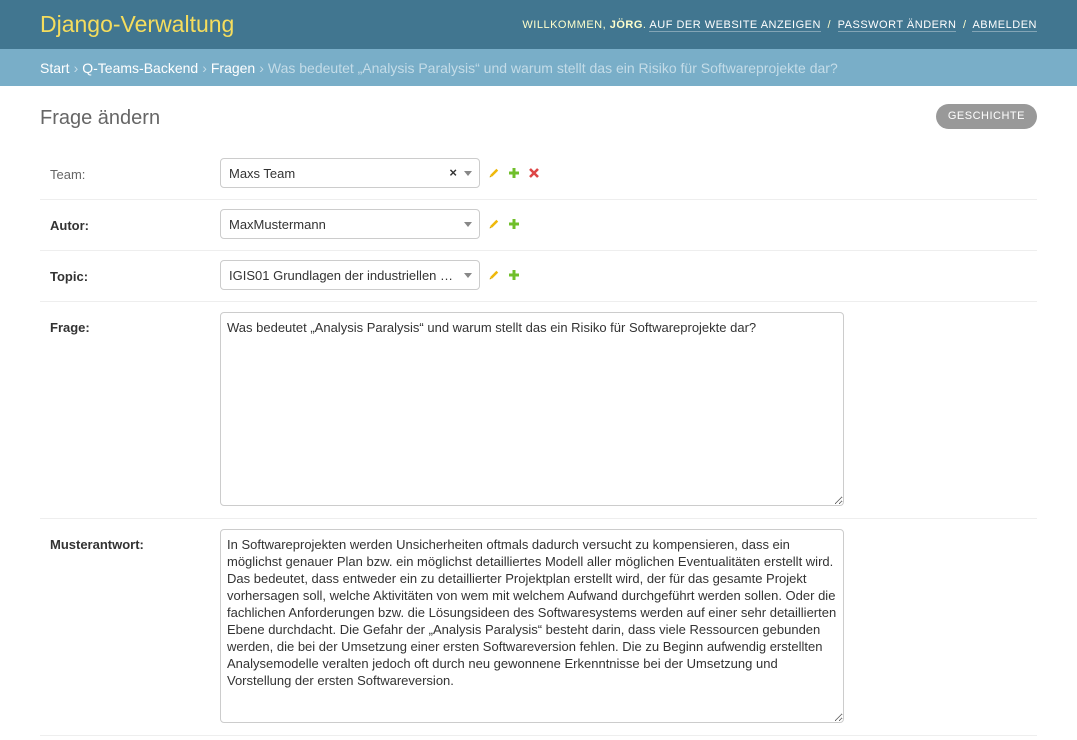  Describe the element at coordinates (626, 24) in the screenshot. I see `username: Jörg` at that location.